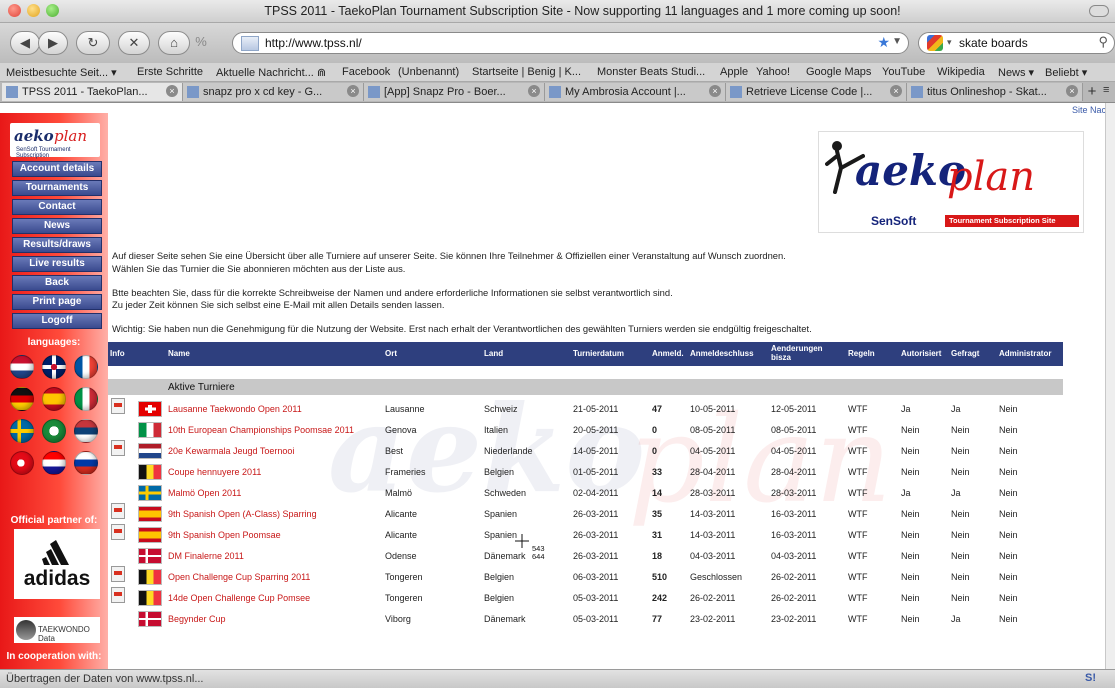 The height and width of the screenshot is (688, 1115). I want to click on bookmark-facebook: Facebook, so click(366, 72).